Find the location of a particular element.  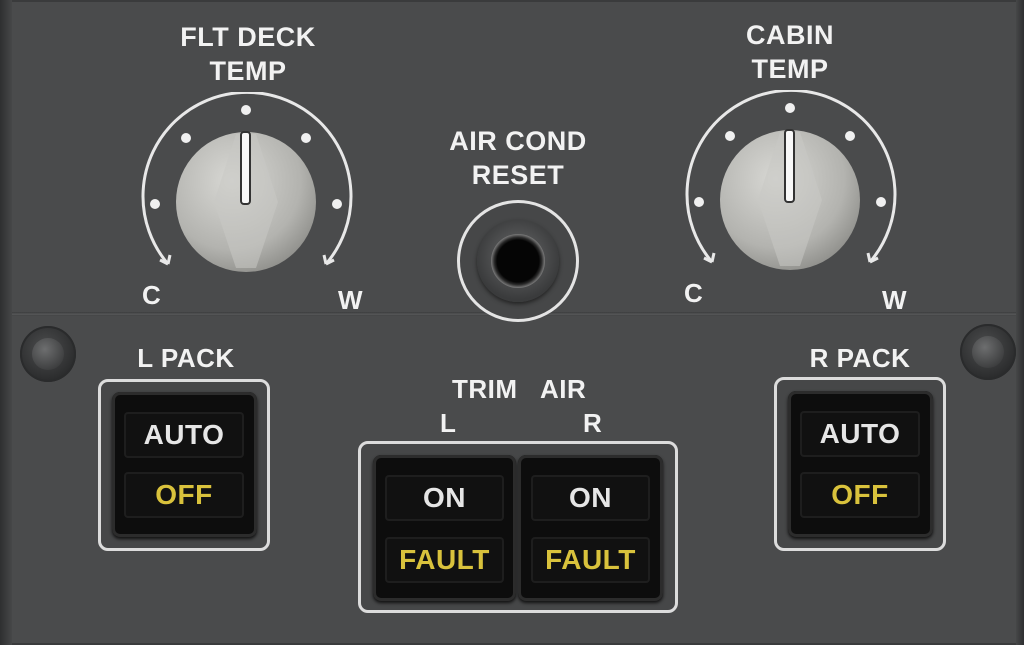

flt-deck-temp-warm-label: W is located at coordinates (351, 300).